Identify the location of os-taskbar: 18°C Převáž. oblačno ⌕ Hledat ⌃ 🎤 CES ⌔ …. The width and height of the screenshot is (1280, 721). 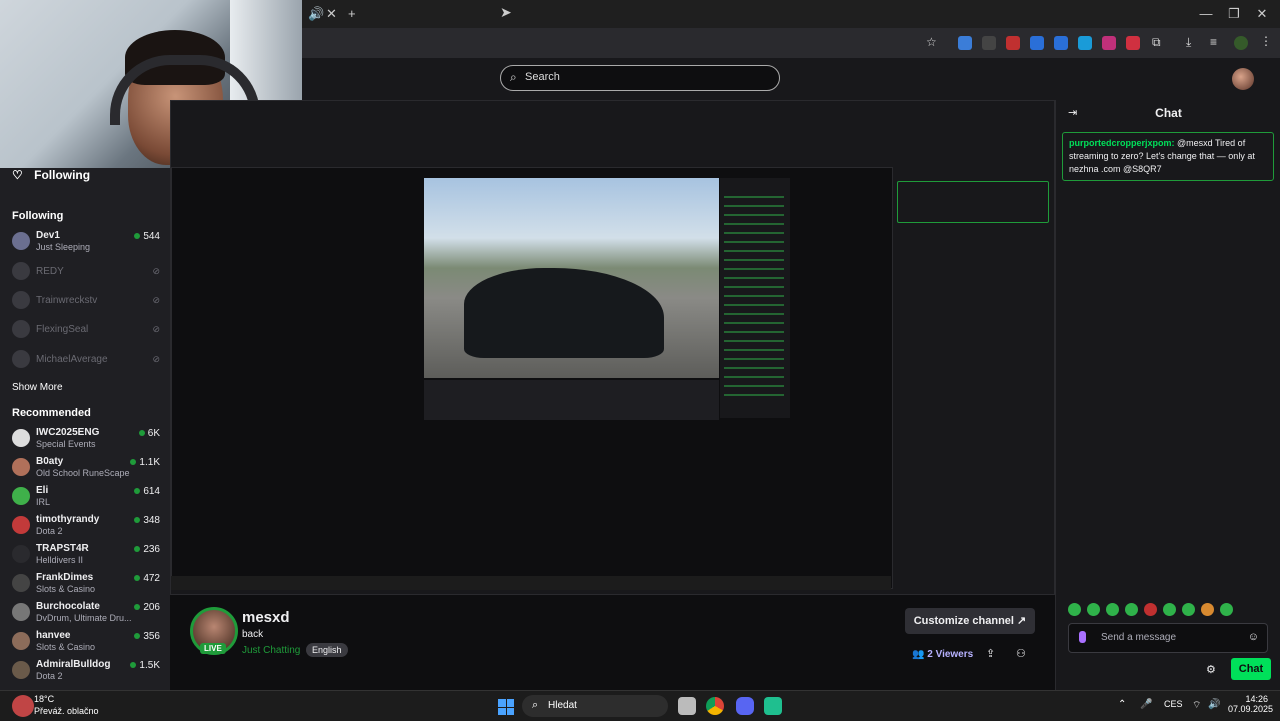
(640, 705).